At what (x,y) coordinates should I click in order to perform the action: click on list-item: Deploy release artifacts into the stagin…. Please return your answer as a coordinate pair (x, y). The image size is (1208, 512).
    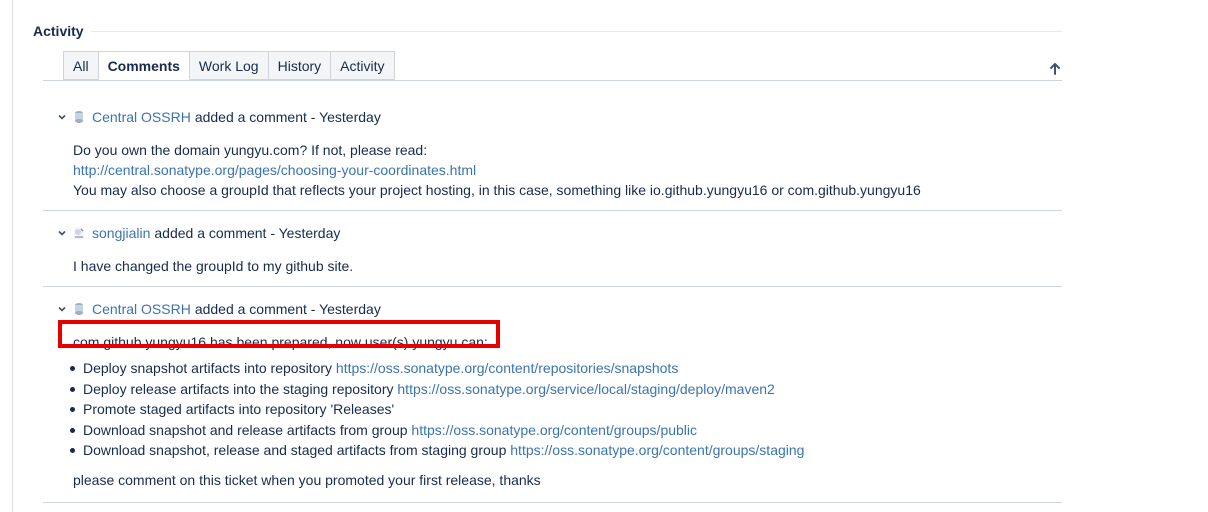
    Looking at the image, I should click on (552, 389).